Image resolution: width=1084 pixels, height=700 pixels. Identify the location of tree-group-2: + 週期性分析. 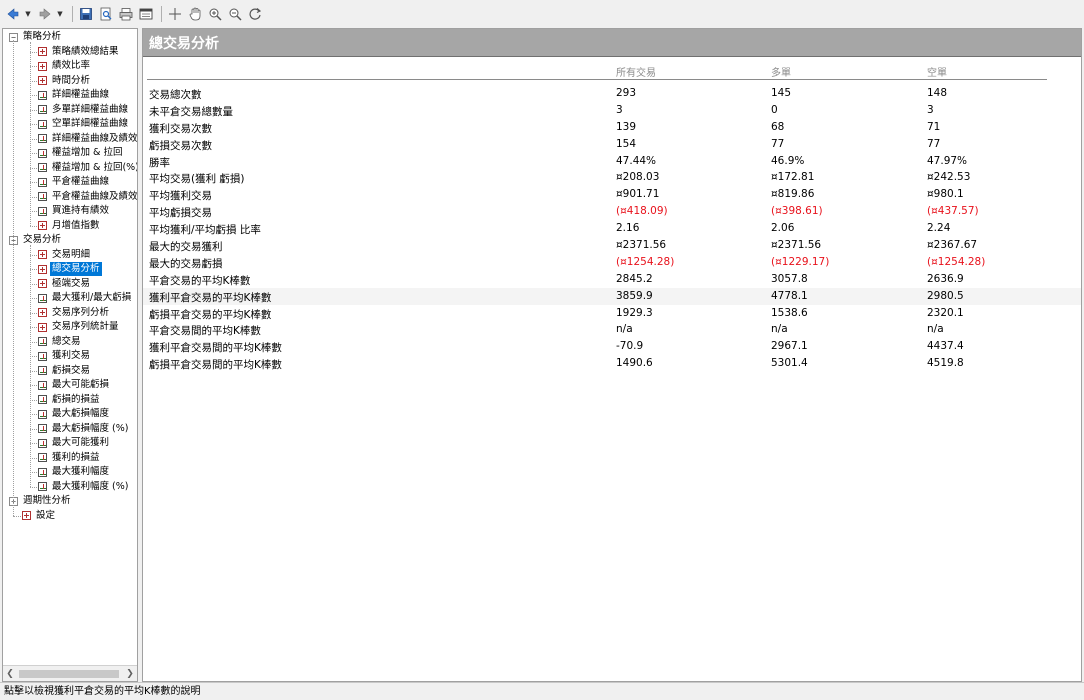
(41, 501).